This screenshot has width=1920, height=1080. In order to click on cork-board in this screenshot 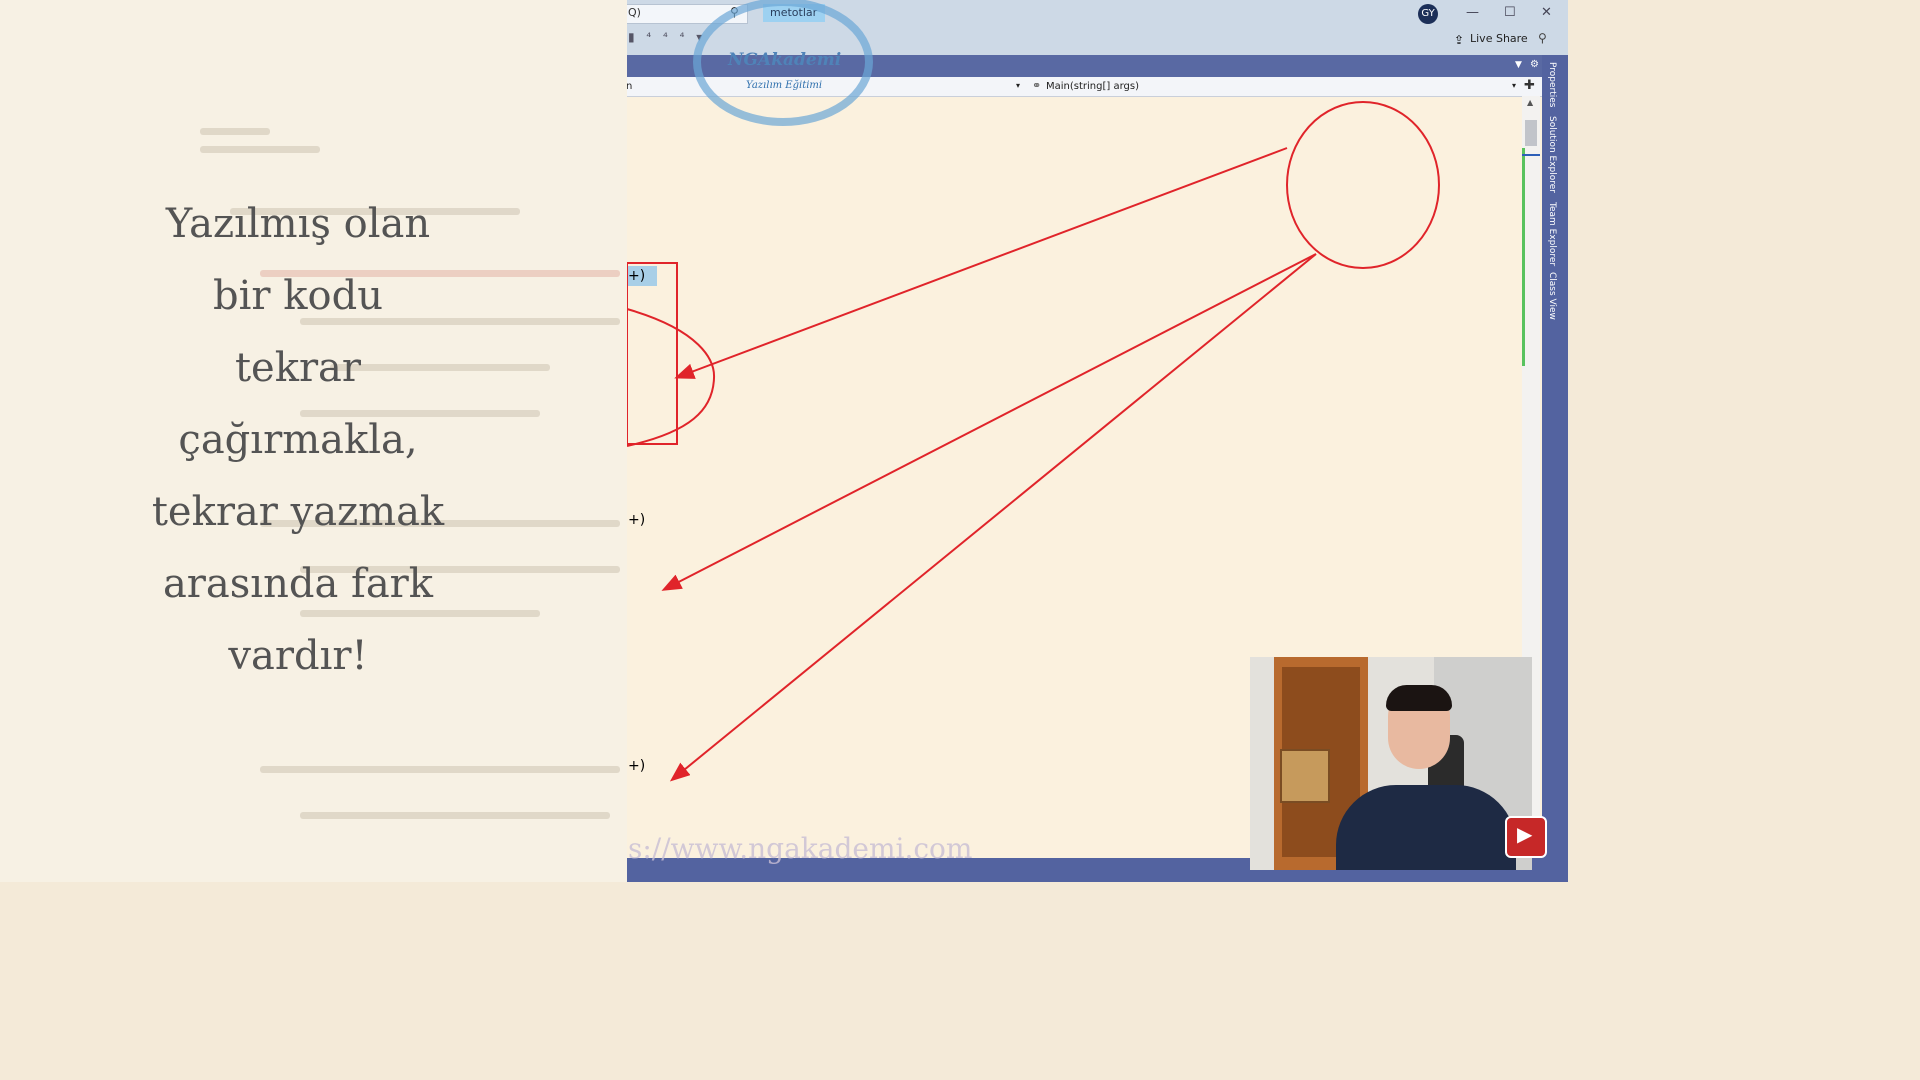, I will do `click(1305, 776)`.